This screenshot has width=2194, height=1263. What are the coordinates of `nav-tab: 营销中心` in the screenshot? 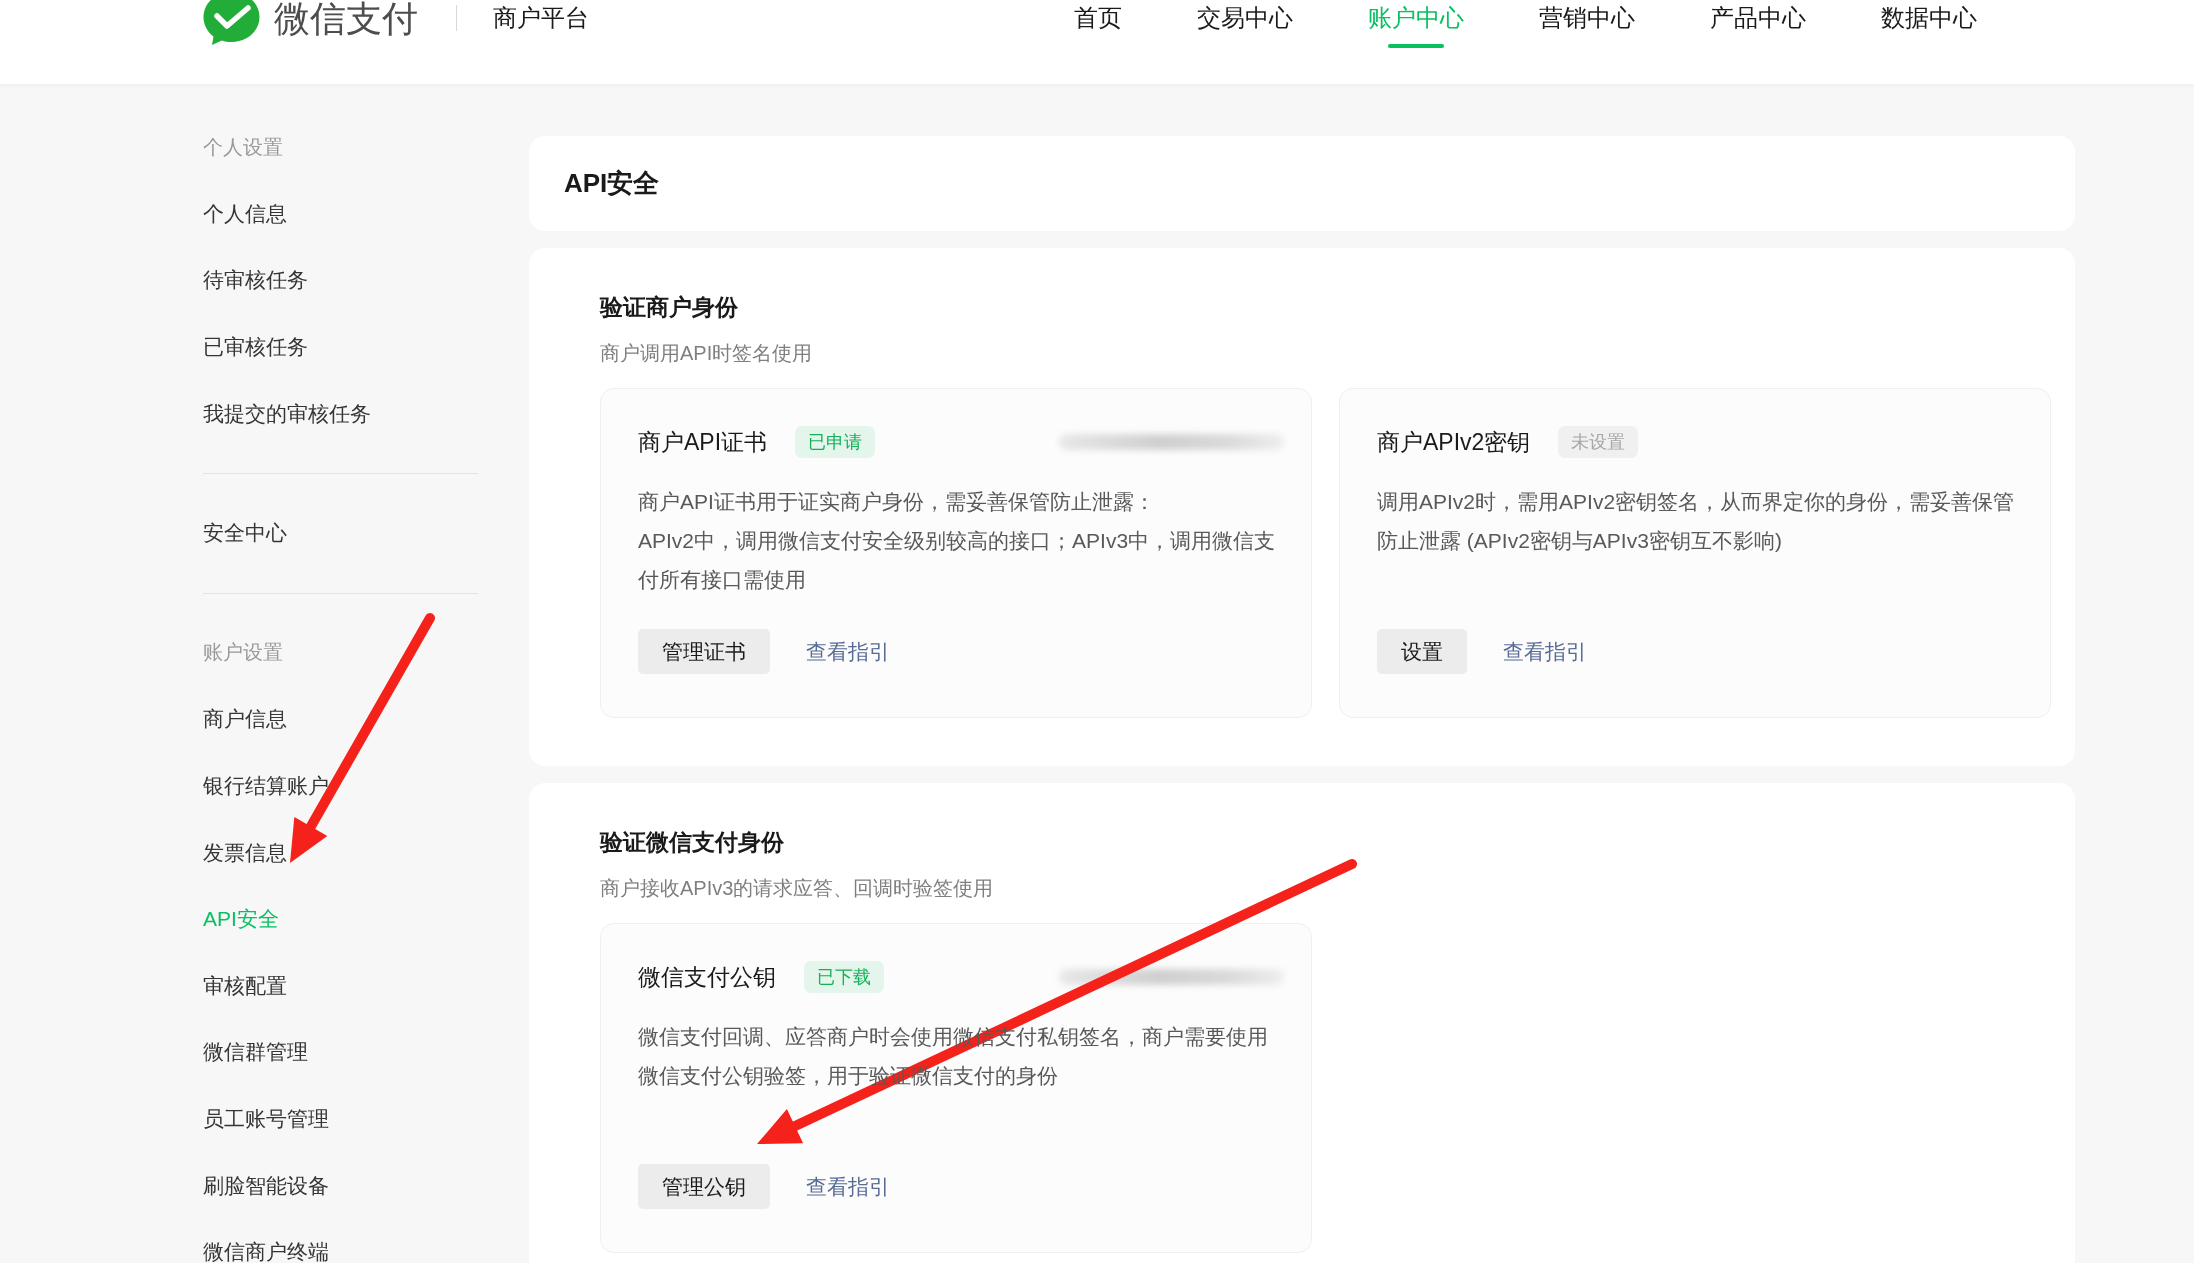 It's located at (1587, 24).